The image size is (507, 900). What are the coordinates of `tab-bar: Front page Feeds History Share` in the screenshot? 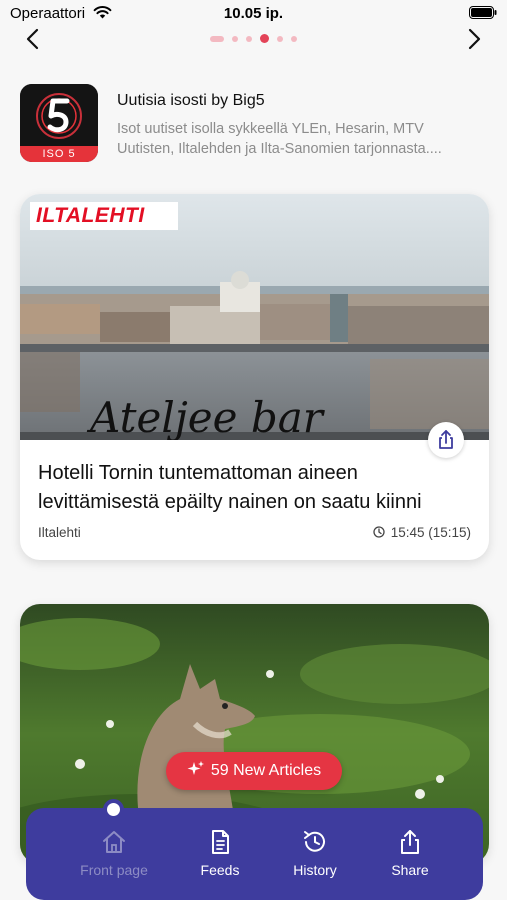 It's located at (254, 854).